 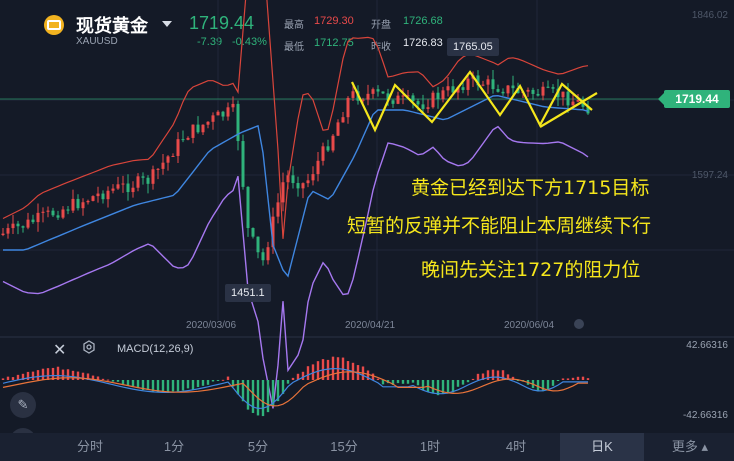 I want to click on date-label-2: 2020/04/21, so click(x=370, y=325).